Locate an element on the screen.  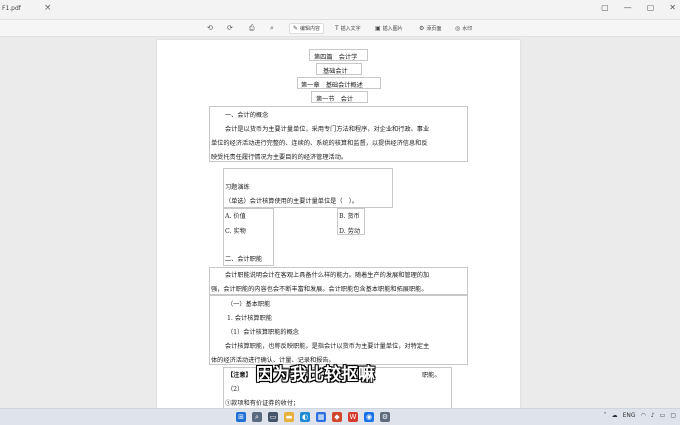
edit-icon: ✎ is located at coordinates (296, 28).